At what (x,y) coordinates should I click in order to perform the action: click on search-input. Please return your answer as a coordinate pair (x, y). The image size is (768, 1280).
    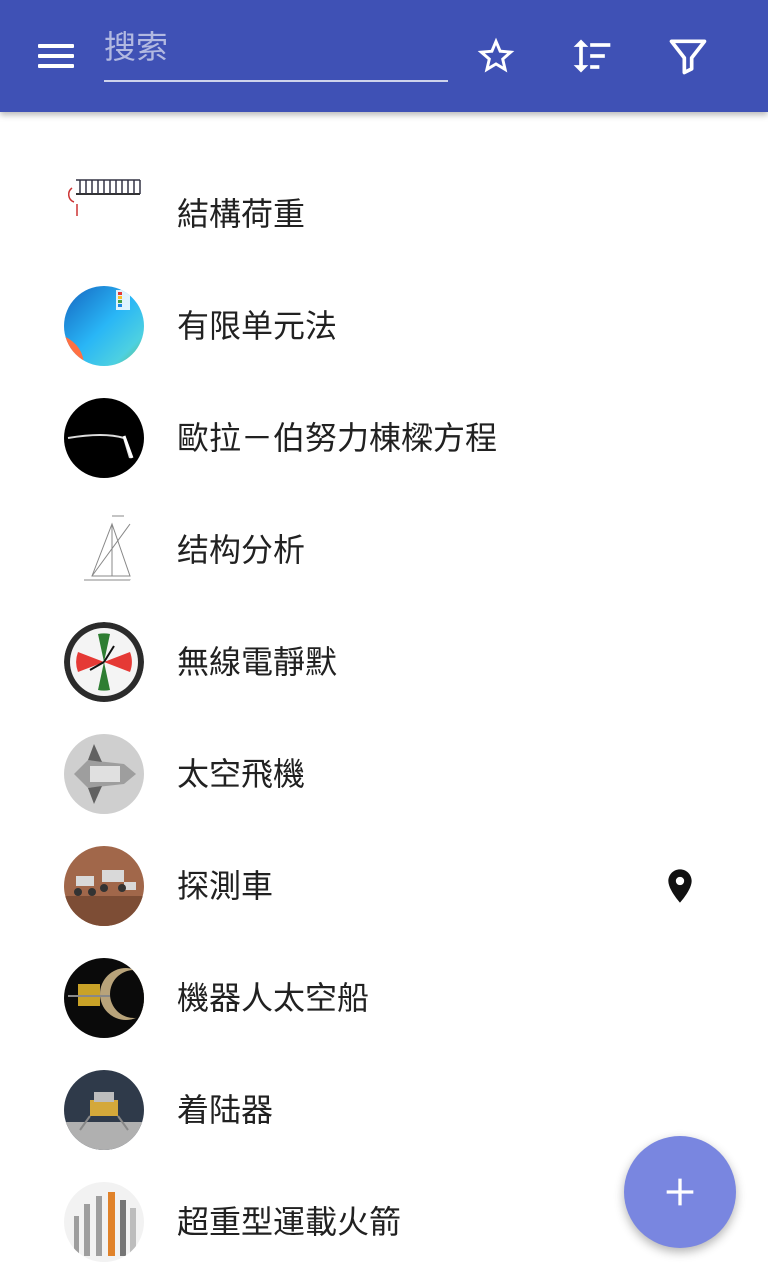
    Looking at the image, I should click on (276, 53).